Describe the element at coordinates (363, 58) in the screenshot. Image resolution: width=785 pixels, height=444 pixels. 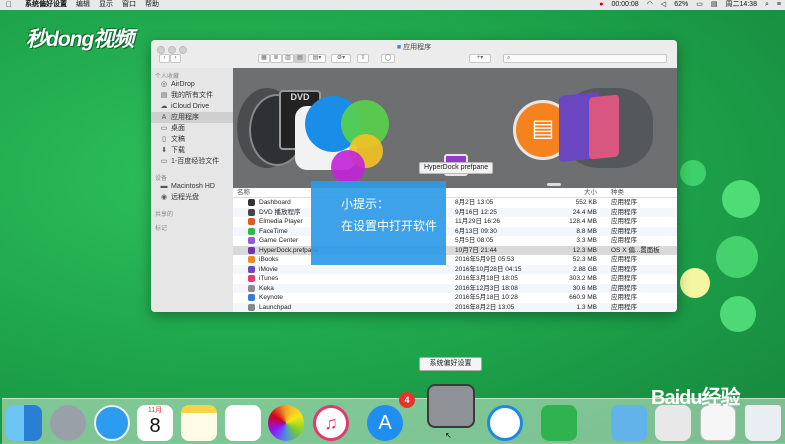
I see `share-button: ⇧` at that location.